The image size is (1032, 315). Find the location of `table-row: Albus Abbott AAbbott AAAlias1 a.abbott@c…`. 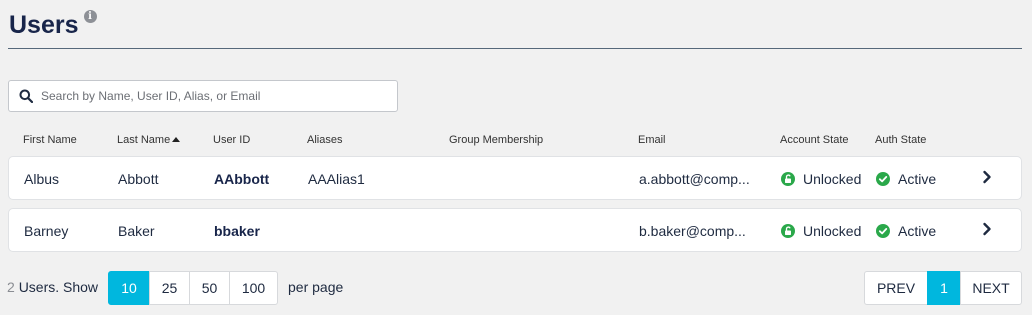

table-row: Albus Abbott AAbbott AAAlias1 a.abbott@c… is located at coordinates (515, 178).